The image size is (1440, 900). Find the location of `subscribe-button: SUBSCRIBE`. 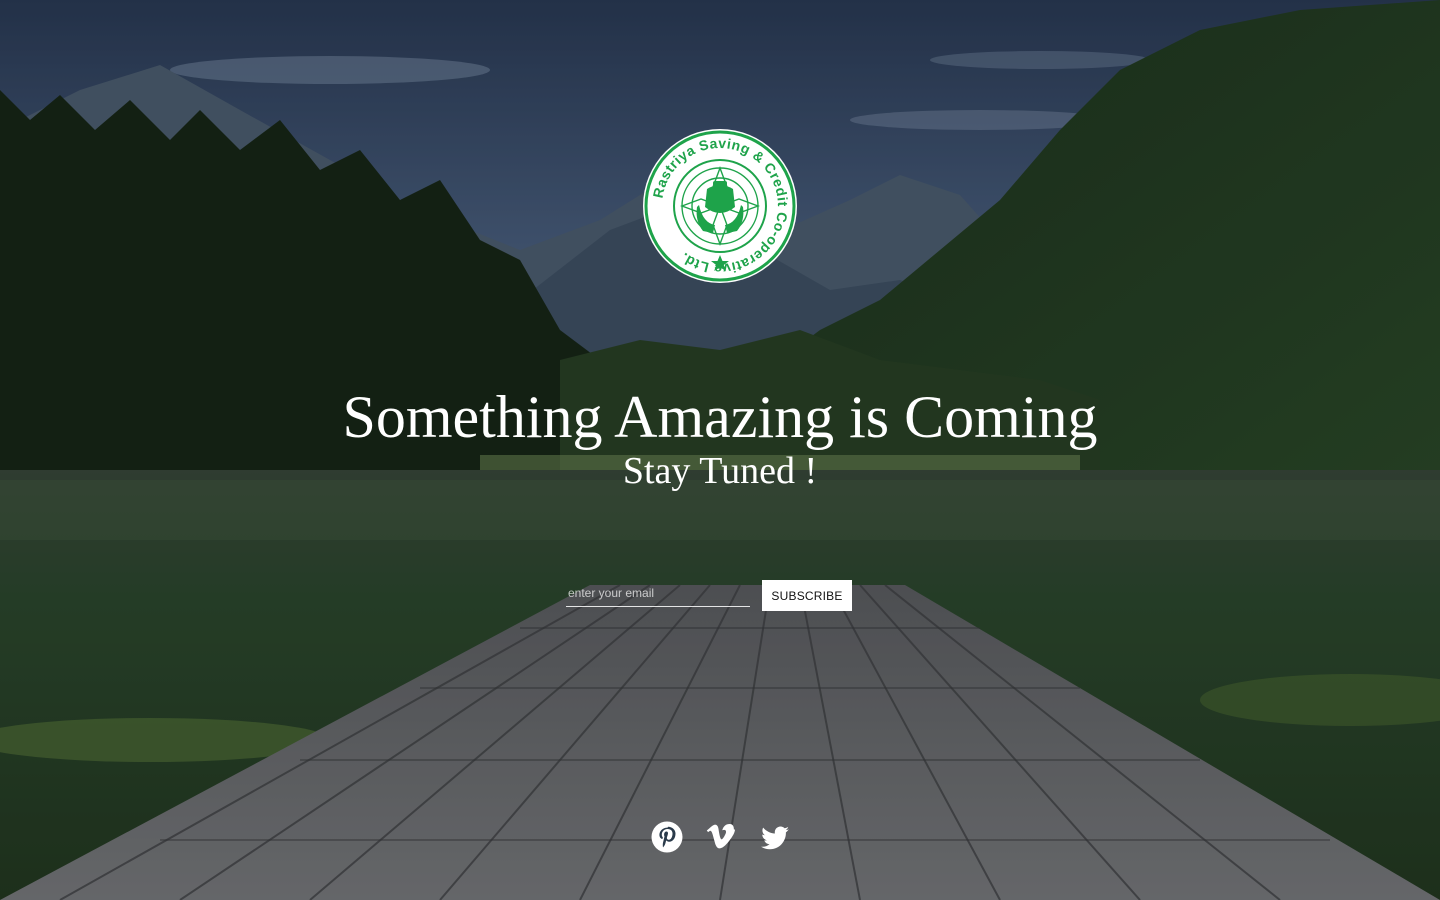

subscribe-button: SUBSCRIBE is located at coordinates (807, 595).